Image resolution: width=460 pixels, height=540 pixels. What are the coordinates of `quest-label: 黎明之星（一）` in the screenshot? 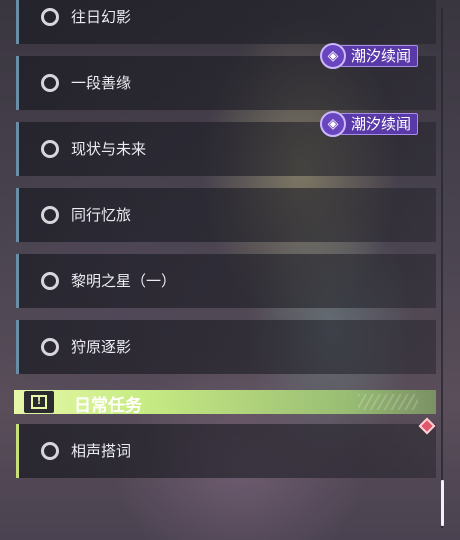 It's located at (124, 281).